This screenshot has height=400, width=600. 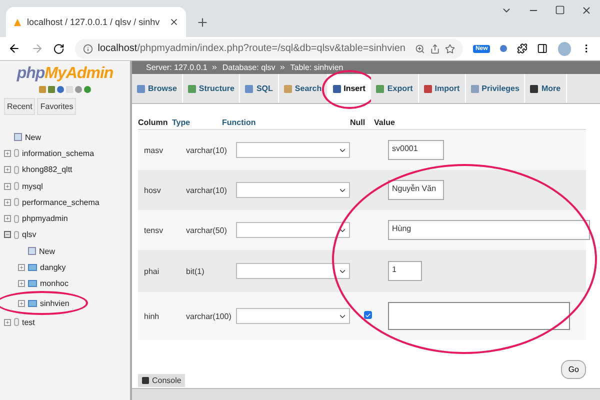 I want to click on sidebar-tab: Favorites, so click(x=56, y=106).